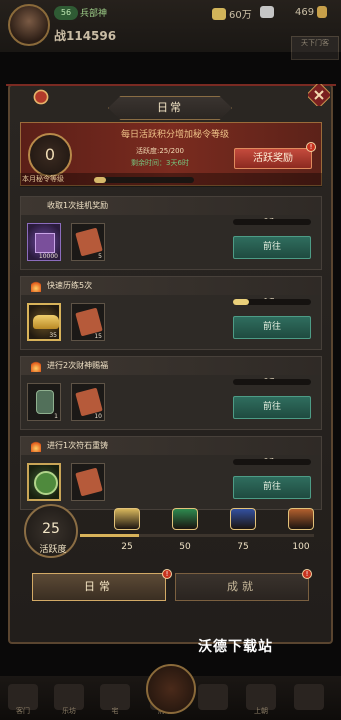 Image resolution: width=341 pixels, height=720 pixels. What do you see at coordinates (66, 13) in the screenshot?
I see `player-level-badge: 56` at bounding box center [66, 13].